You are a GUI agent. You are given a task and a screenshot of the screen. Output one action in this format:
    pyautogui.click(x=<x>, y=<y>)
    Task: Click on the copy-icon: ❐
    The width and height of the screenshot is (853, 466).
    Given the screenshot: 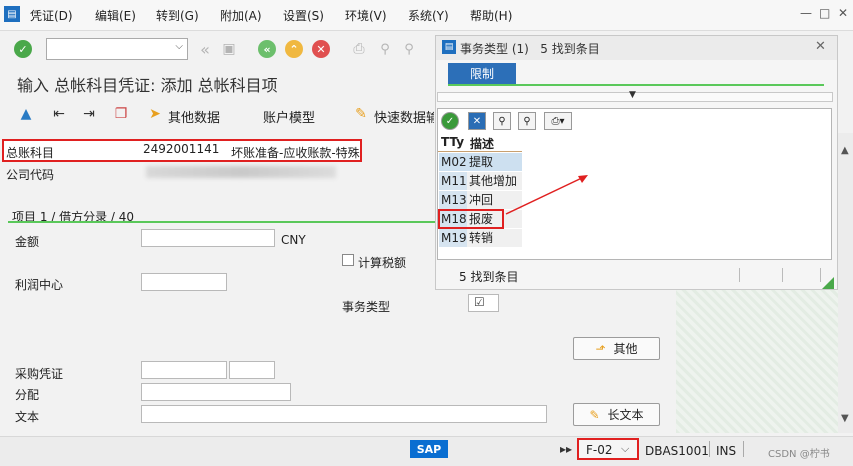 What is the action you would take?
    pyautogui.click(x=121, y=114)
    